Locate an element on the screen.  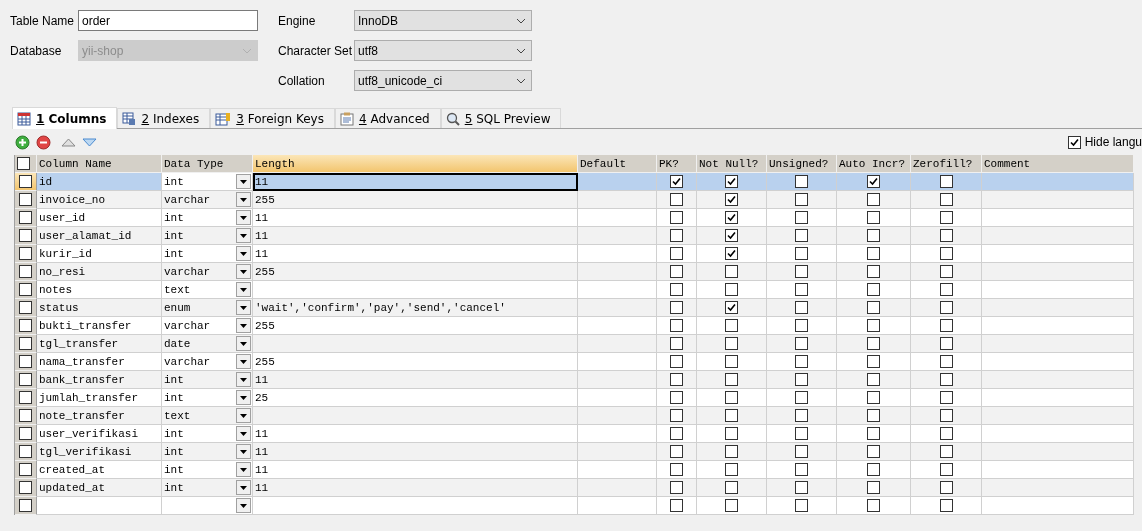
tab: 4 Advanced is located at coordinates (387, 118).